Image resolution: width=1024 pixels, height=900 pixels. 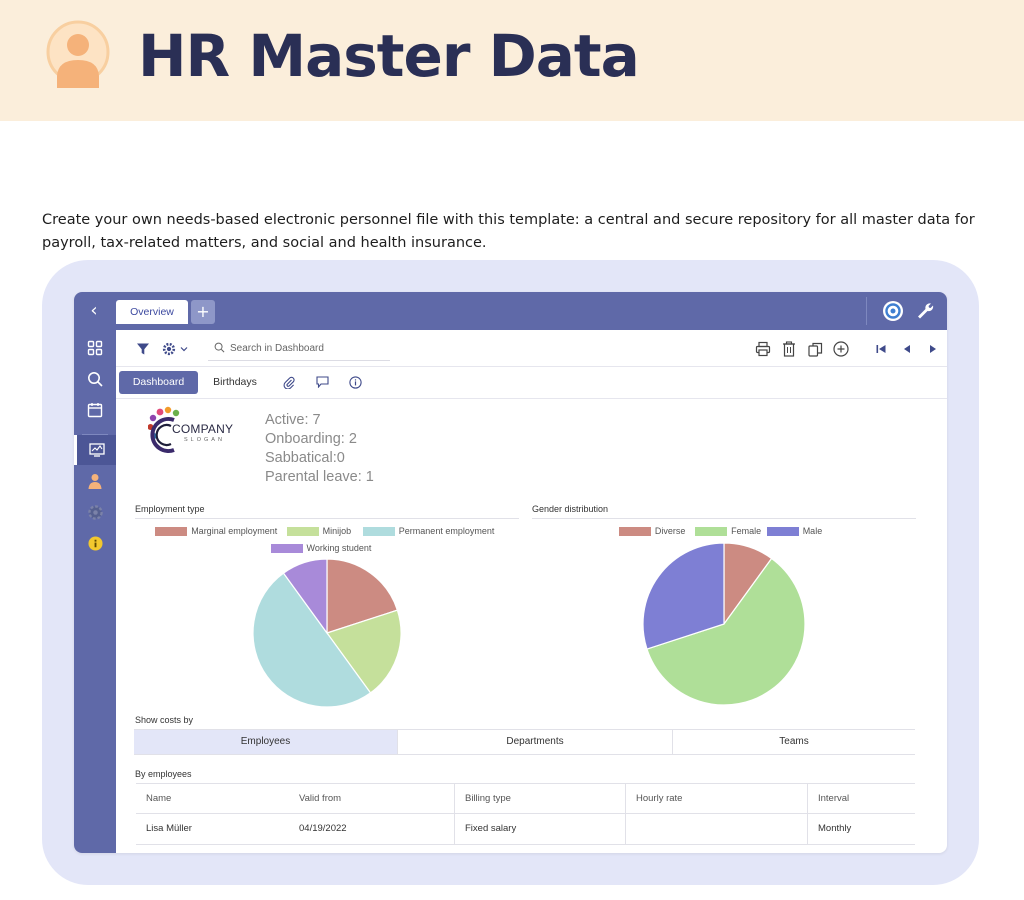 What do you see at coordinates (510, 311) in the screenshot?
I see `top-bar: ‹ Overview +` at bounding box center [510, 311].